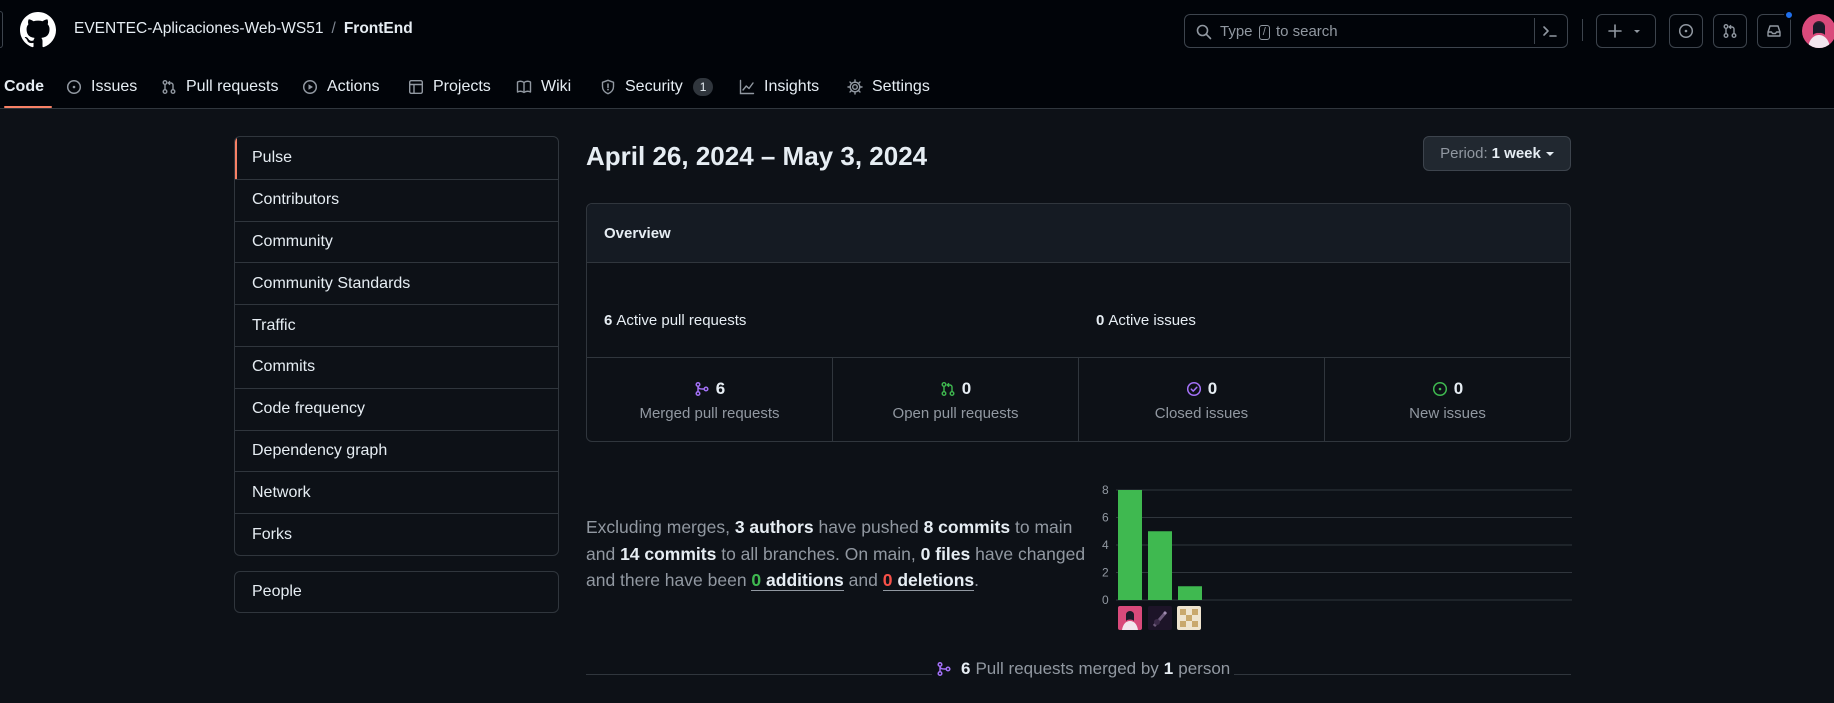 The height and width of the screenshot is (703, 1834). I want to click on new-issues-stat: 0 New issues, so click(1447, 399).